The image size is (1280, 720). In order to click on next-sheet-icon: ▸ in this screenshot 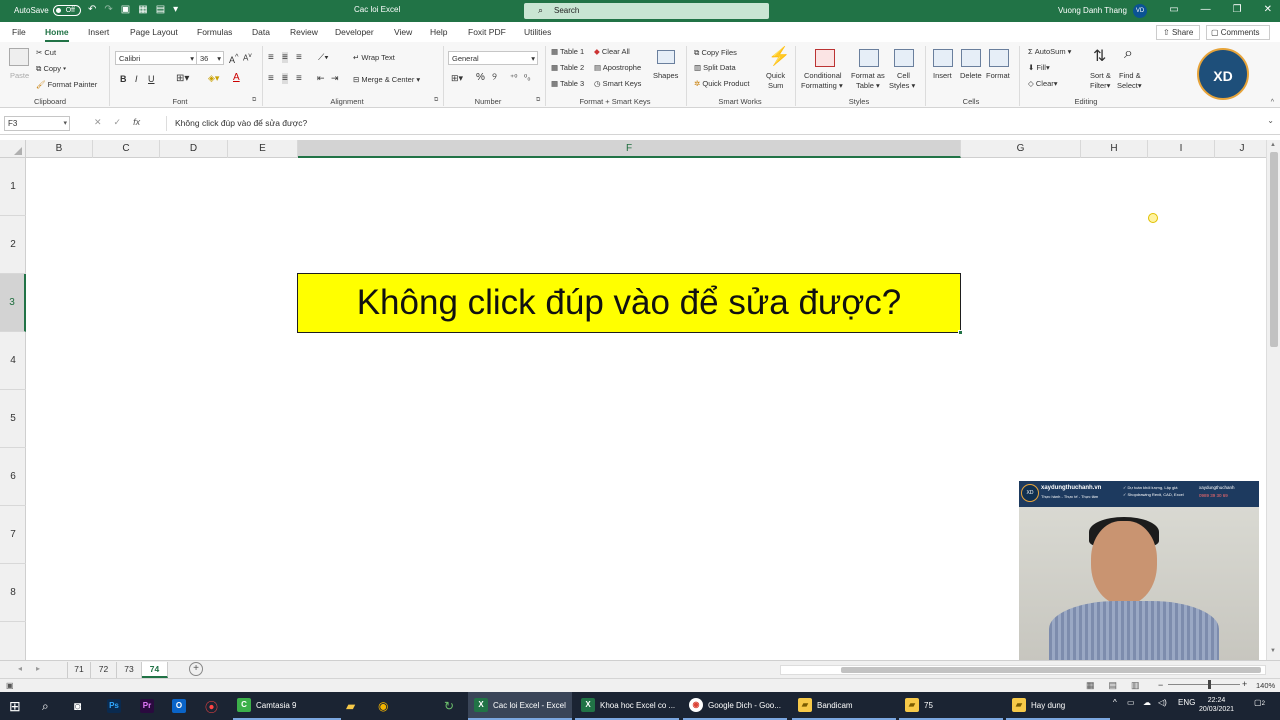, I will do `click(38, 668)`.